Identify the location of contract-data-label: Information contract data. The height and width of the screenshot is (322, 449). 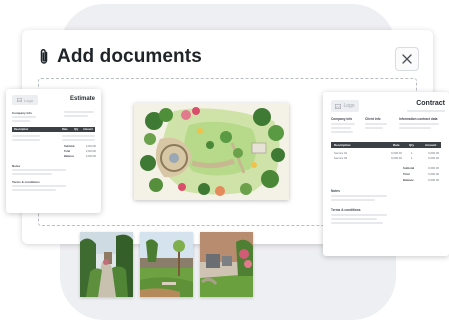
(418, 119).